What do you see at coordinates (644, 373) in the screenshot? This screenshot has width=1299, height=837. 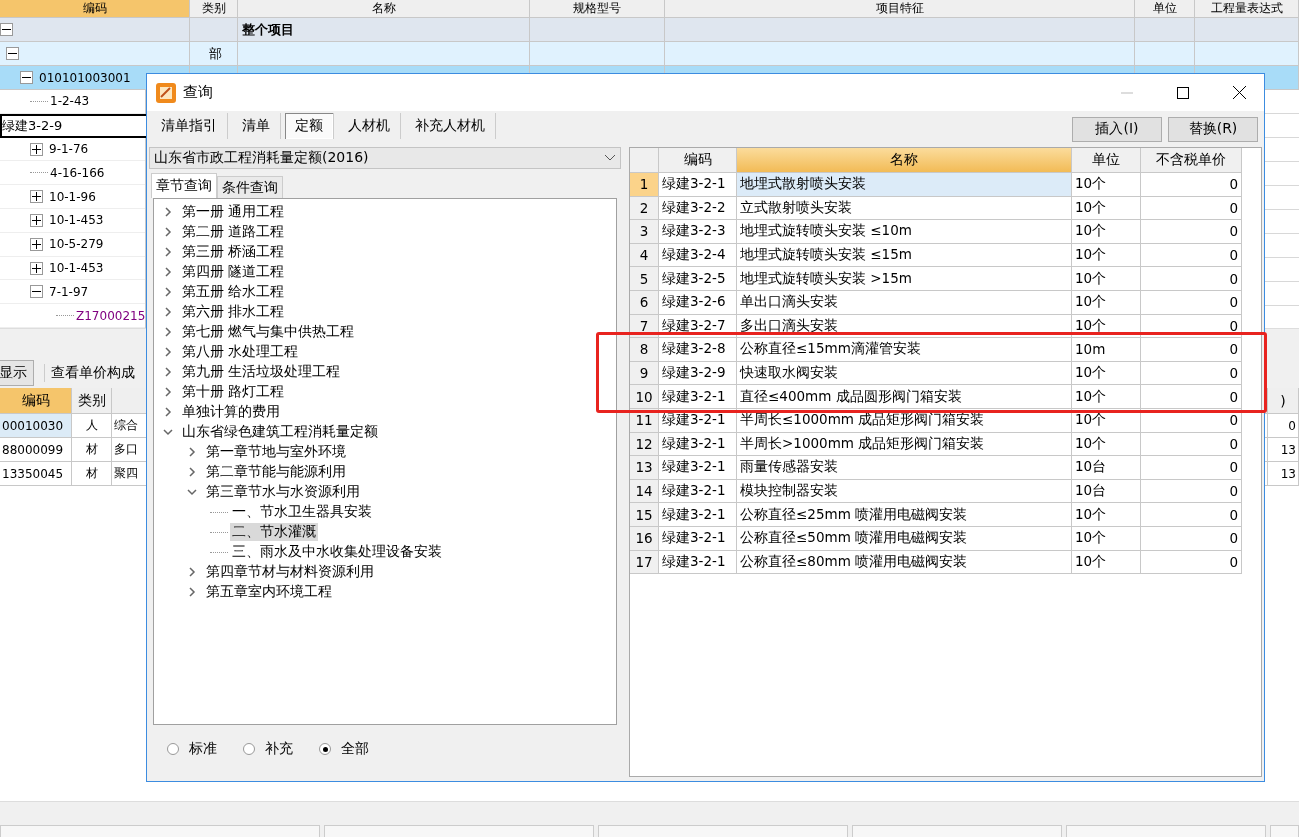 I see `row-number: 9` at bounding box center [644, 373].